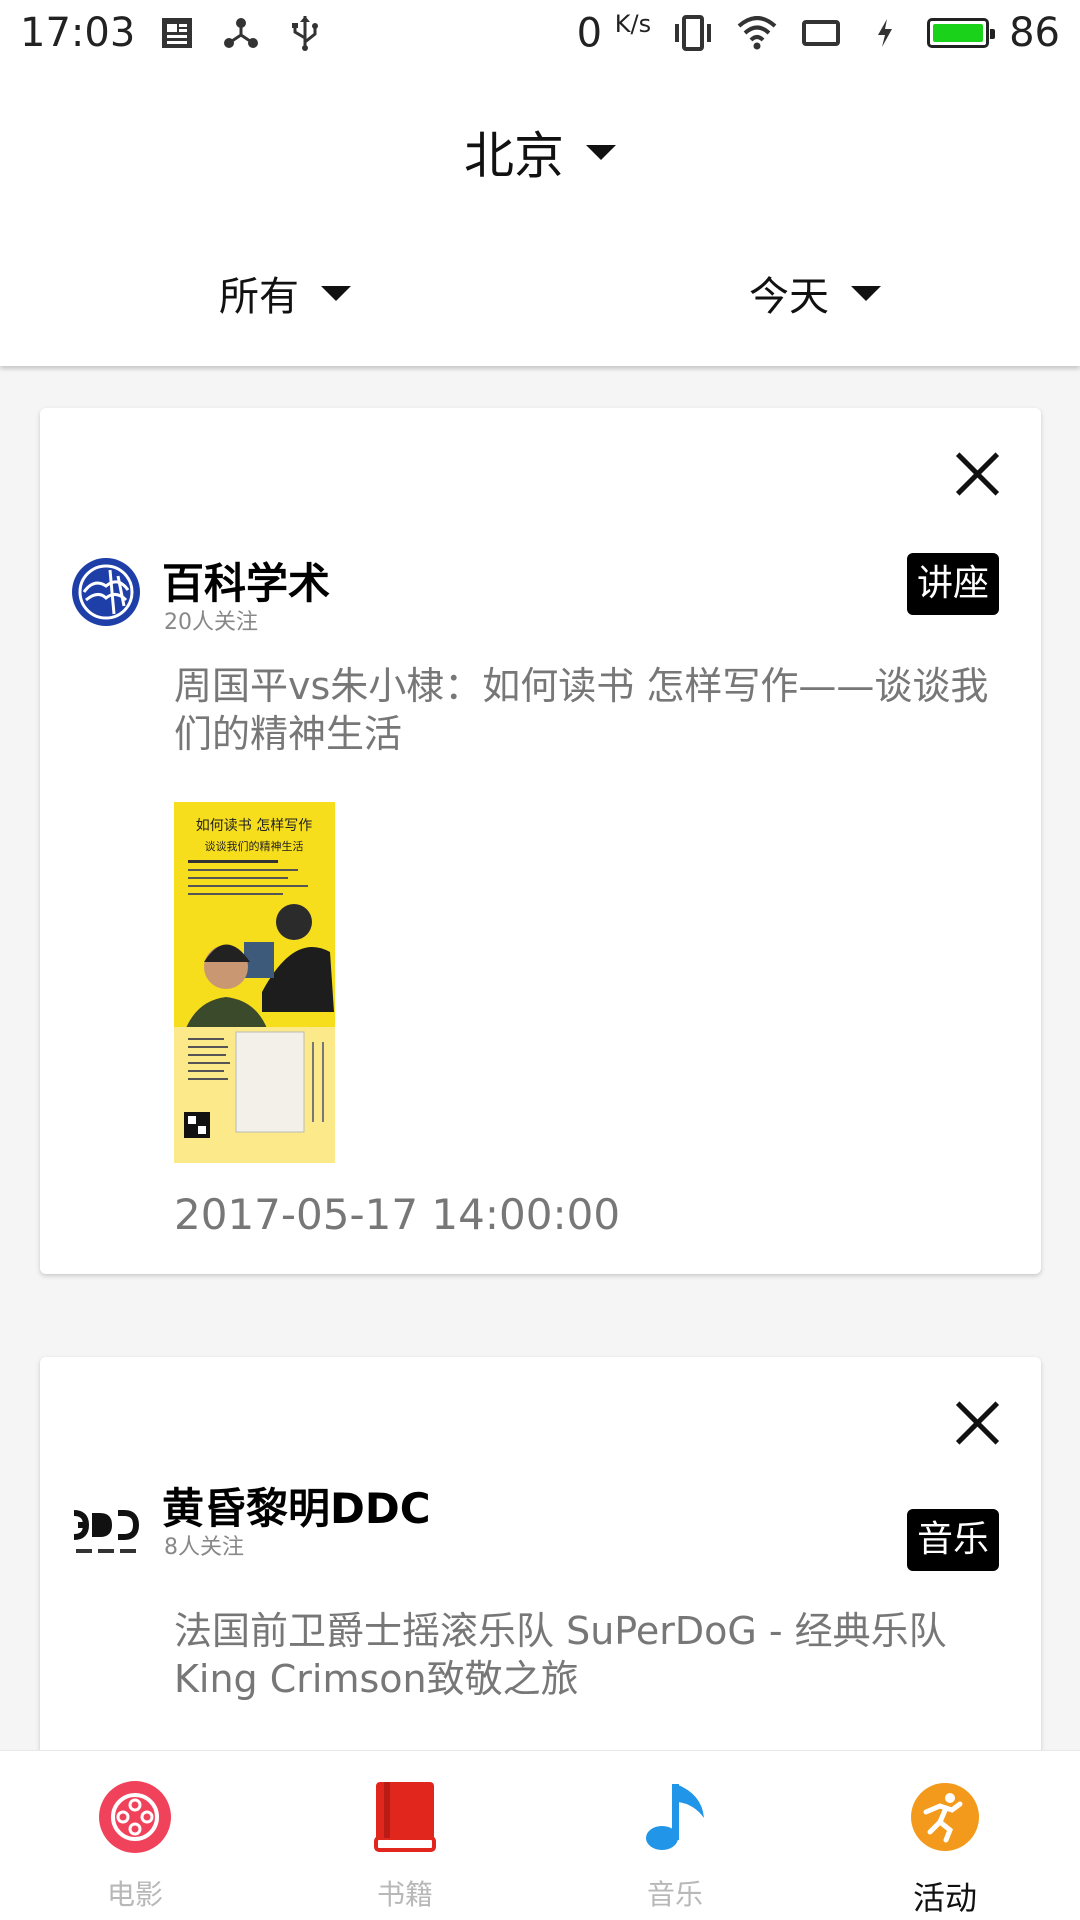  I want to click on nav-label: 电影, so click(134, 1894).